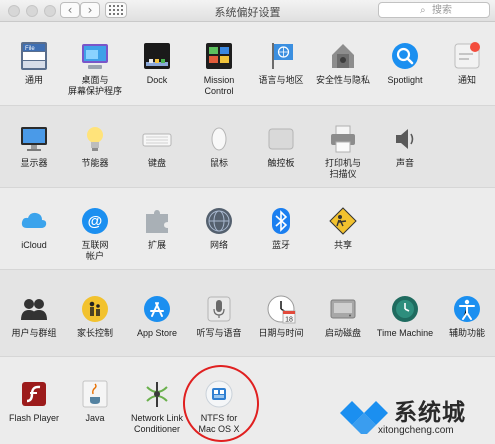 The image size is (495, 444). Describe the element at coordinates (156, 163) in the screenshot. I see `pref-label: 键盘` at that location.